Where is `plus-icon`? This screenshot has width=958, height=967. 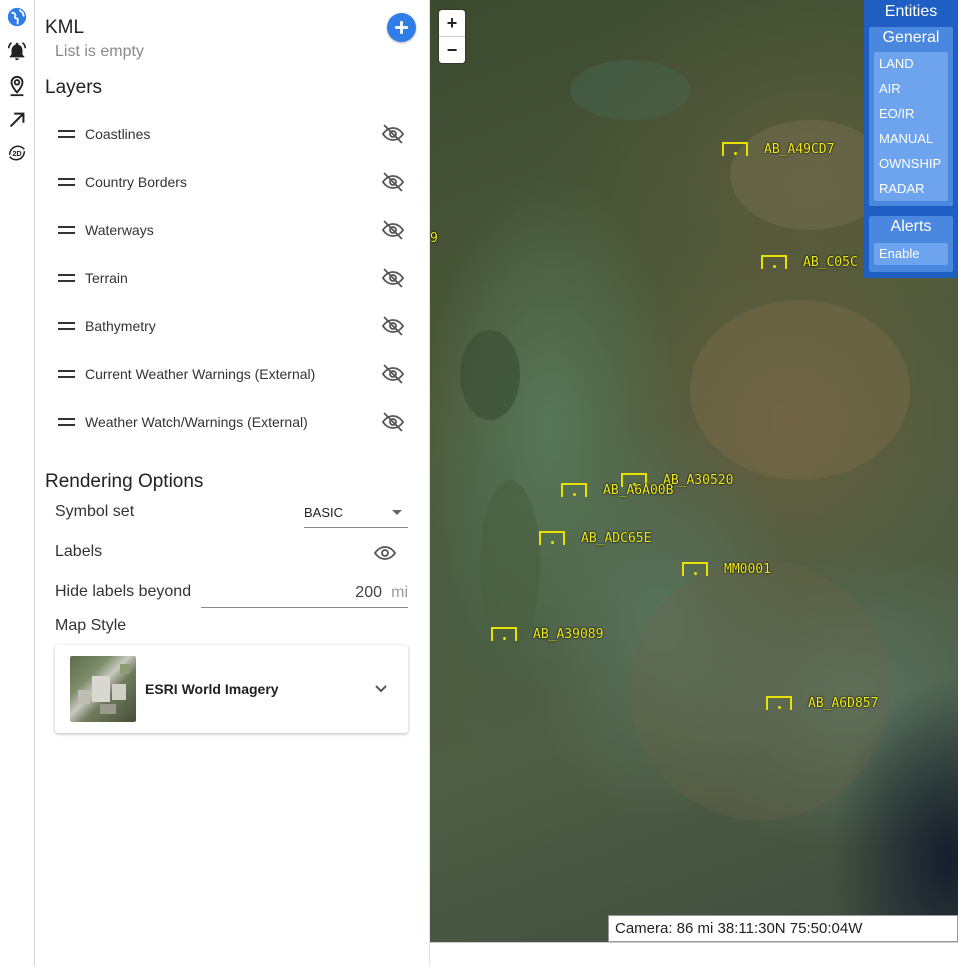 plus-icon is located at coordinates (401, 27).